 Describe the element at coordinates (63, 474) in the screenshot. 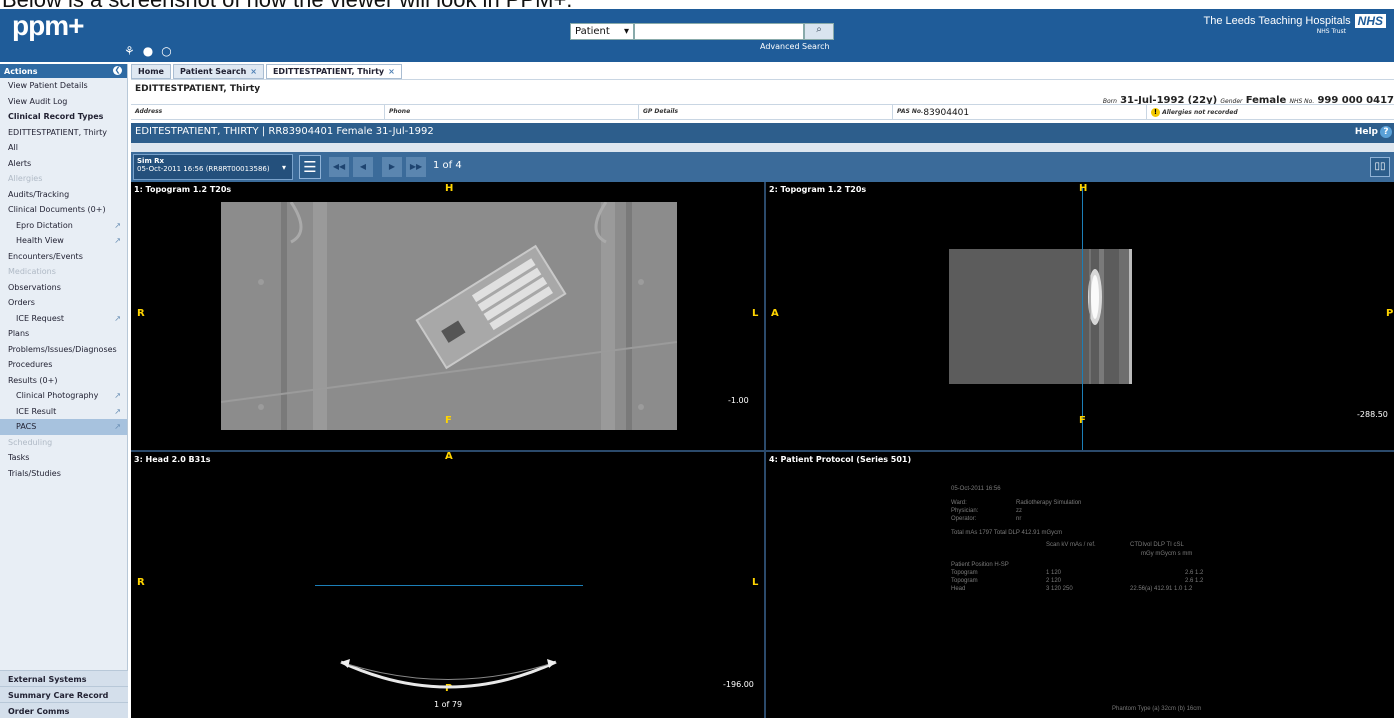

I see `sidebar-item-trials: Trials/Studies` at that location.